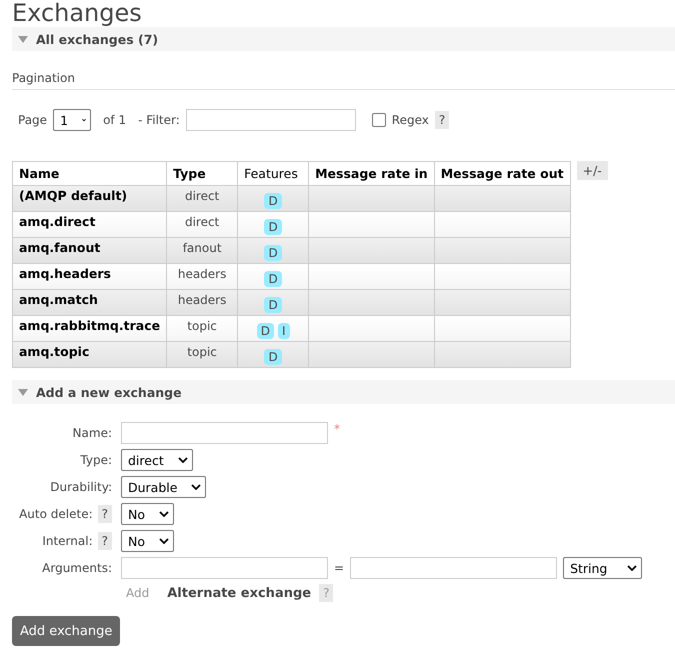 The width and height of the screenshot is (675, 655). What do you see at coordinates (271, 120) in the screenshot?
I see `filter-field` at bounding box center [271, 120].